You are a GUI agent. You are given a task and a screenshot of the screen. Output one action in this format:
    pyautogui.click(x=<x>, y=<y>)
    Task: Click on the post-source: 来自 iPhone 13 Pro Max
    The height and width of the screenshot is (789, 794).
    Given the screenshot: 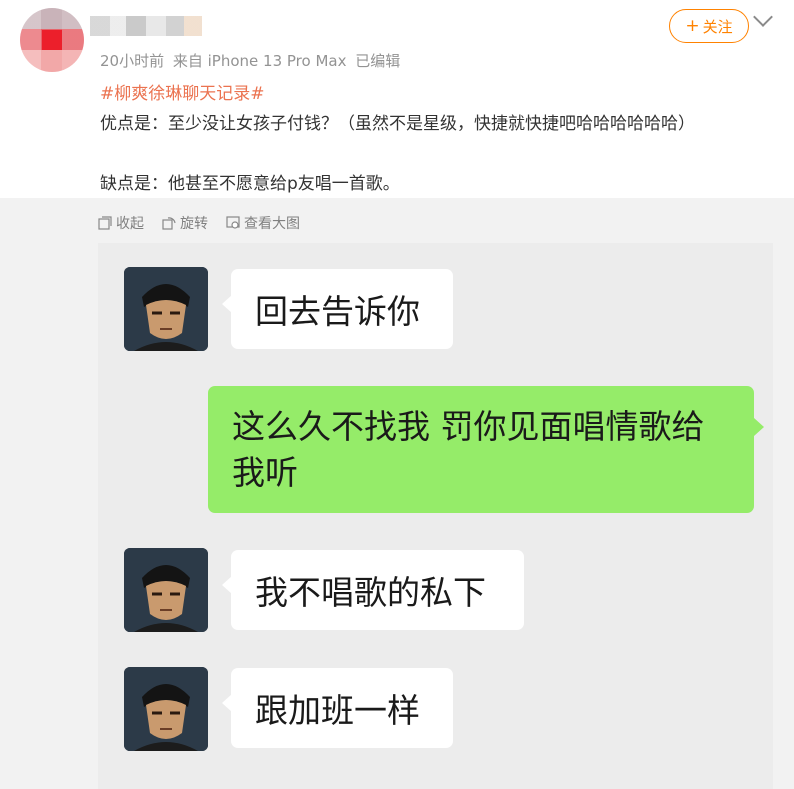 What is the action you would take?
    pyautogui.click(x=260, y=61)
    